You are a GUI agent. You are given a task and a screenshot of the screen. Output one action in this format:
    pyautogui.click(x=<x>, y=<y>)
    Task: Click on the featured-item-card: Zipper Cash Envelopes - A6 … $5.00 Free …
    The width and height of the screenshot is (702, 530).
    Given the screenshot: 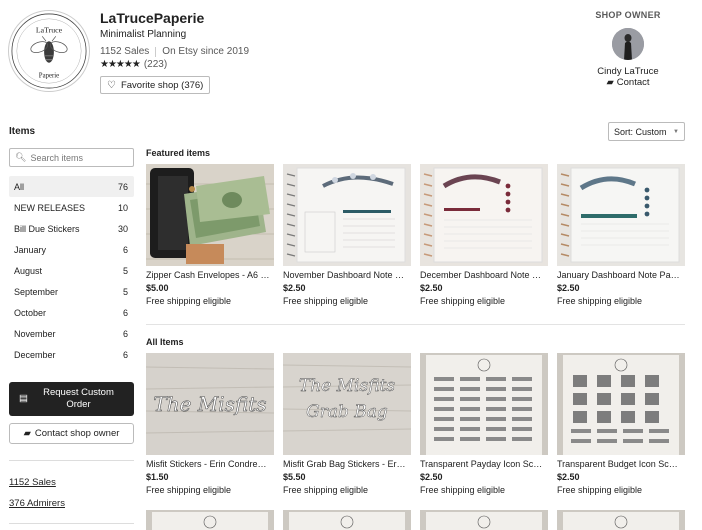 What is the action you would take?
    pyautogui.click(x=210, y=235)
    